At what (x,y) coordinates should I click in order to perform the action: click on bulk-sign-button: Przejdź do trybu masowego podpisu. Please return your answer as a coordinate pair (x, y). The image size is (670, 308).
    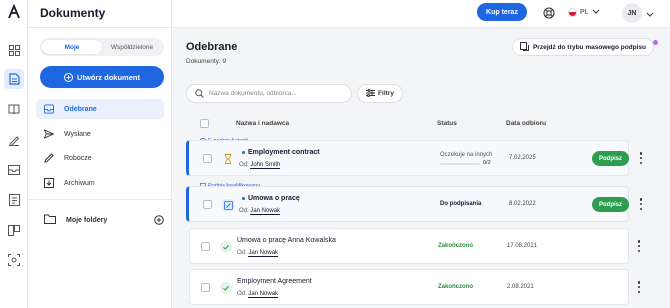
    Looking at the image, I should click on (583, 47).